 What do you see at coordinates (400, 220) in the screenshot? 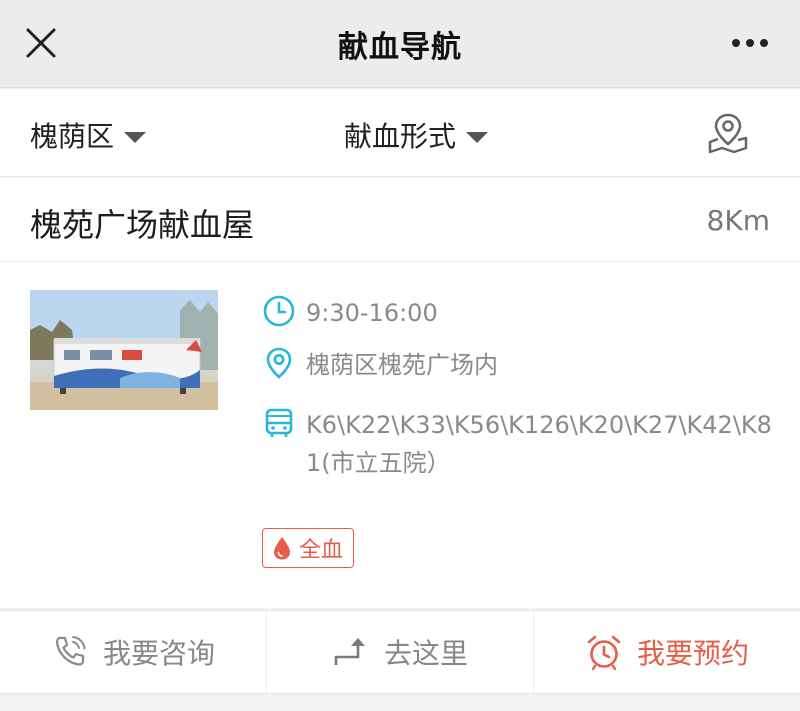
I see `station-card-header: 槐苑广场献血屋 8Km` at bounding box center [400, 220].